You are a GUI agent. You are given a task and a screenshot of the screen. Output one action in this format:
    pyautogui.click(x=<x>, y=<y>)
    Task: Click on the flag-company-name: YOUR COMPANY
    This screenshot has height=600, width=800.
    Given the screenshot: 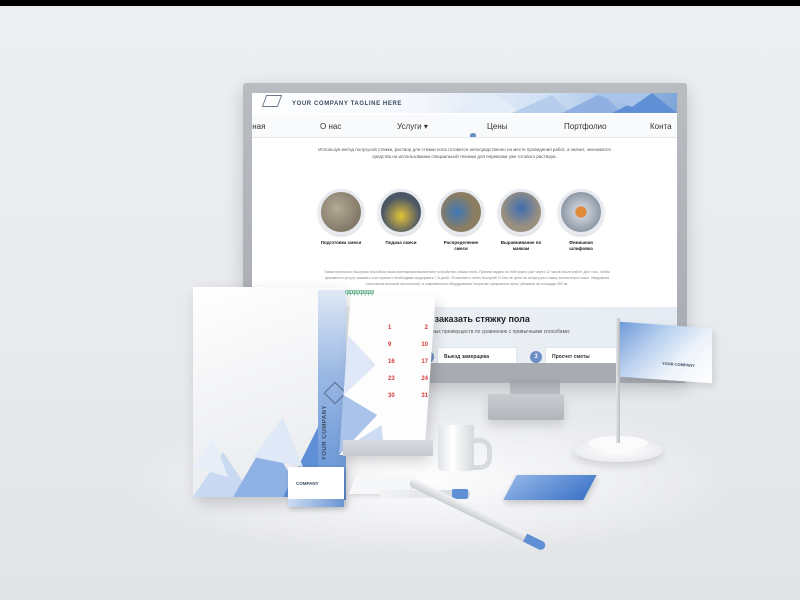 What is the action you would take?
    pyautogui.click(x=678, y=364)
    